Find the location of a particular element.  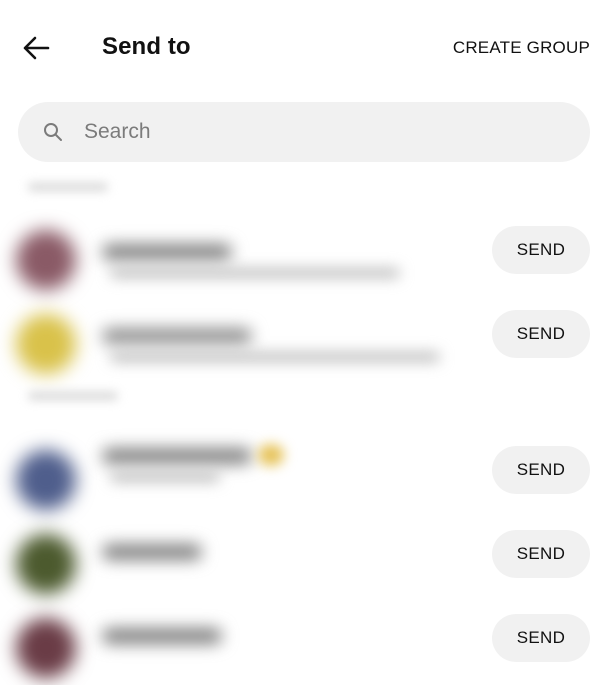

create-group-button: CREATE GROUP is located at coordinates (521, 48).